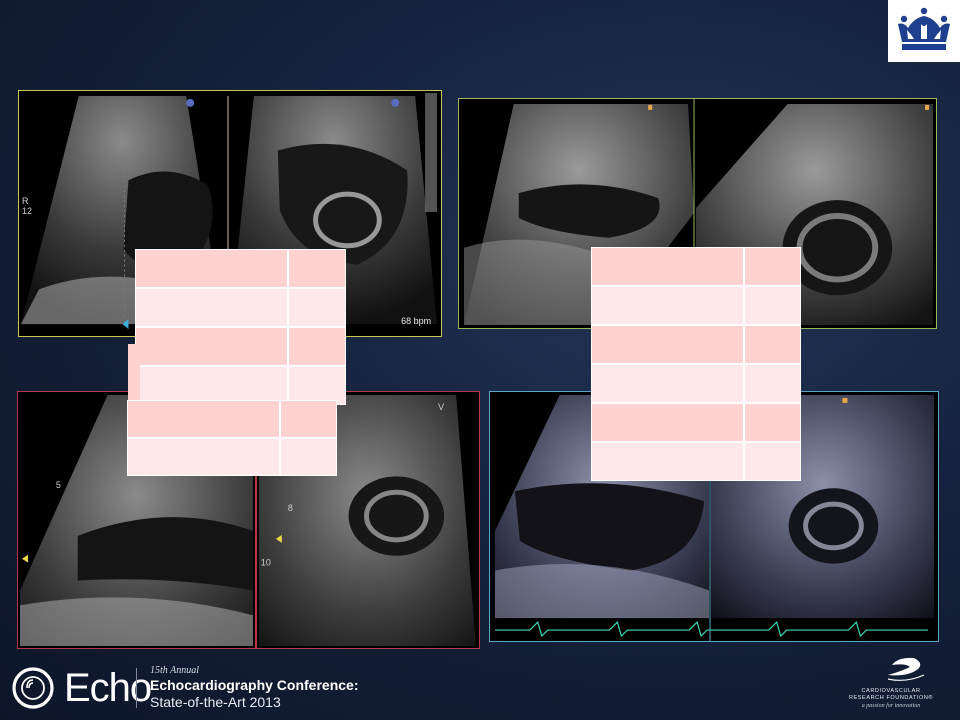  I want to click on footer-divider, so click(136, 688).